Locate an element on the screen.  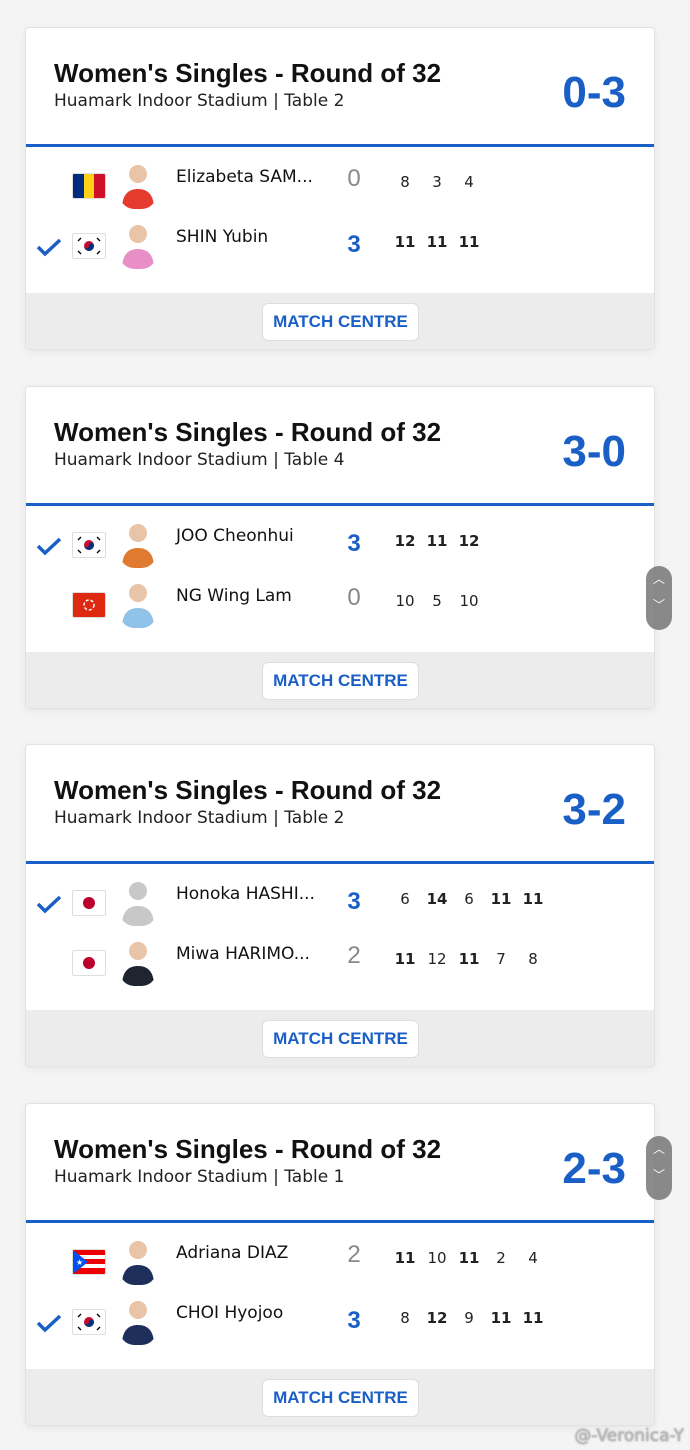
watermark: @-Veronica-Y is located at coordinates (629, 1436).